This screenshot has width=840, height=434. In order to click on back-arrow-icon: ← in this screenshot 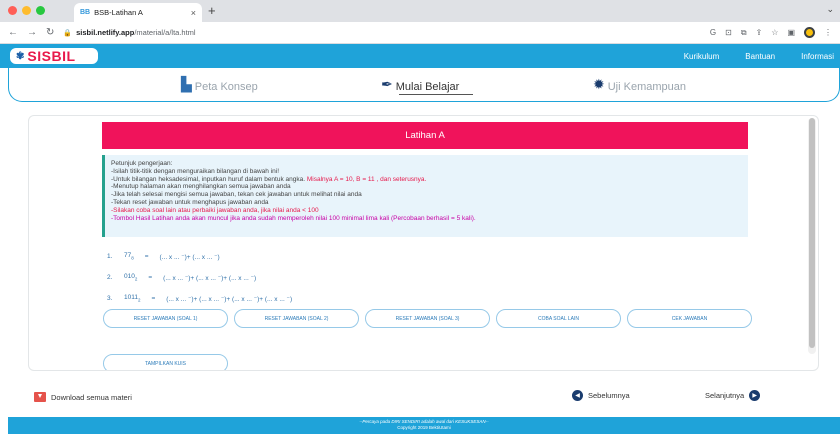, I will do `click(13, 32)`.